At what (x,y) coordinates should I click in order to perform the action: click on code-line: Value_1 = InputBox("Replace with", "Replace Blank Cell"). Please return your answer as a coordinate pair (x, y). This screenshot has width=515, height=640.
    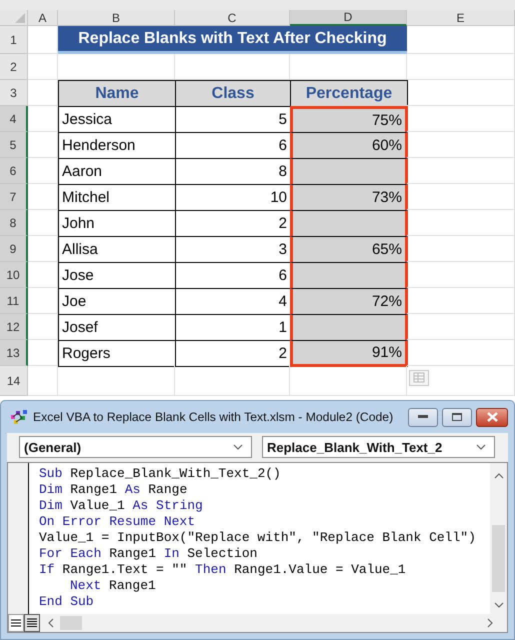
    Looking at the image, I should click on (258, 538).